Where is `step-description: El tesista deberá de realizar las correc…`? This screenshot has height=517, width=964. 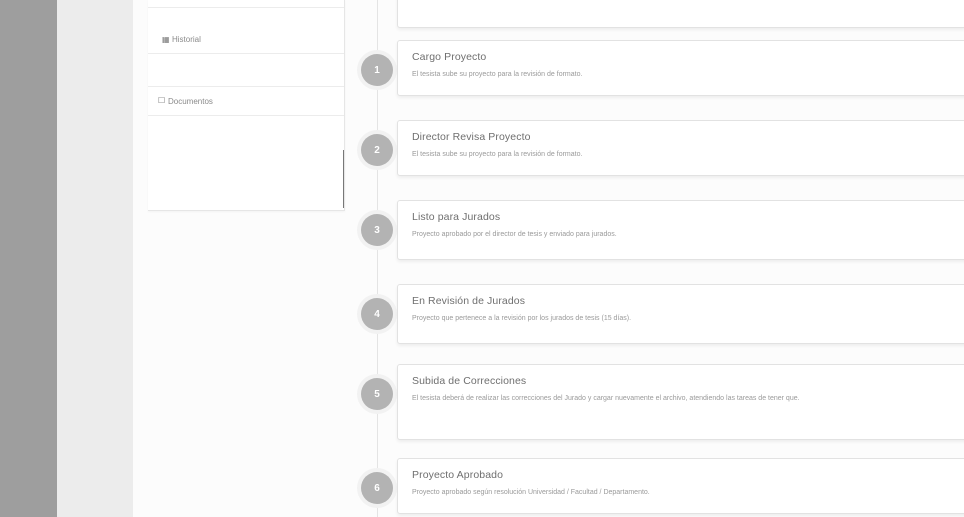 step-description: El tesista deberá de realizar las correc… is located at coordinates (606, 398).